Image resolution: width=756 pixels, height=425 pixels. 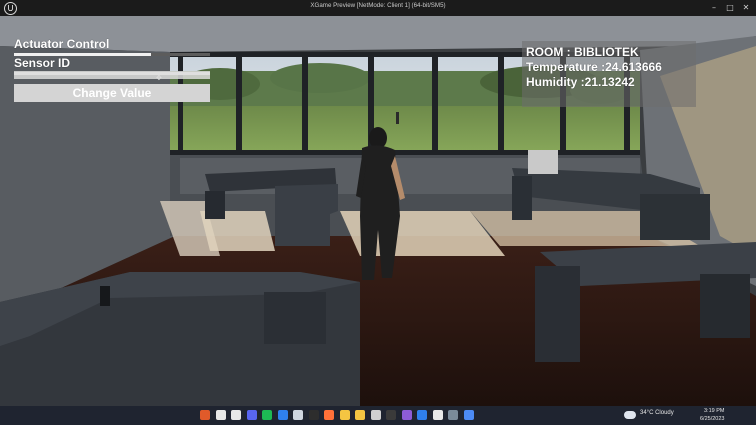 I want to click on temperature-readout: Temperature :24.613666, so click(x=594, y=67).